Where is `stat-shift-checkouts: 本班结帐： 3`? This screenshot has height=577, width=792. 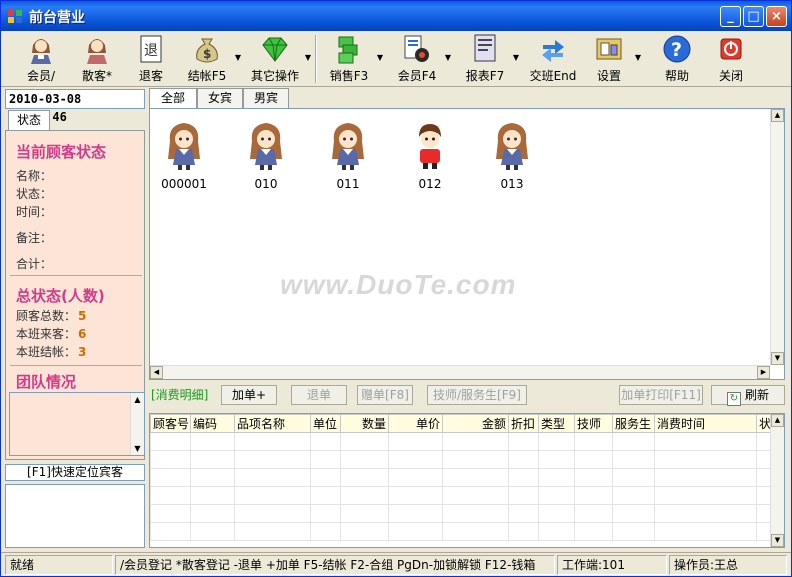
stat-shift-checkouts: 本班结帐： 3 is located at coordinates (51, 351).